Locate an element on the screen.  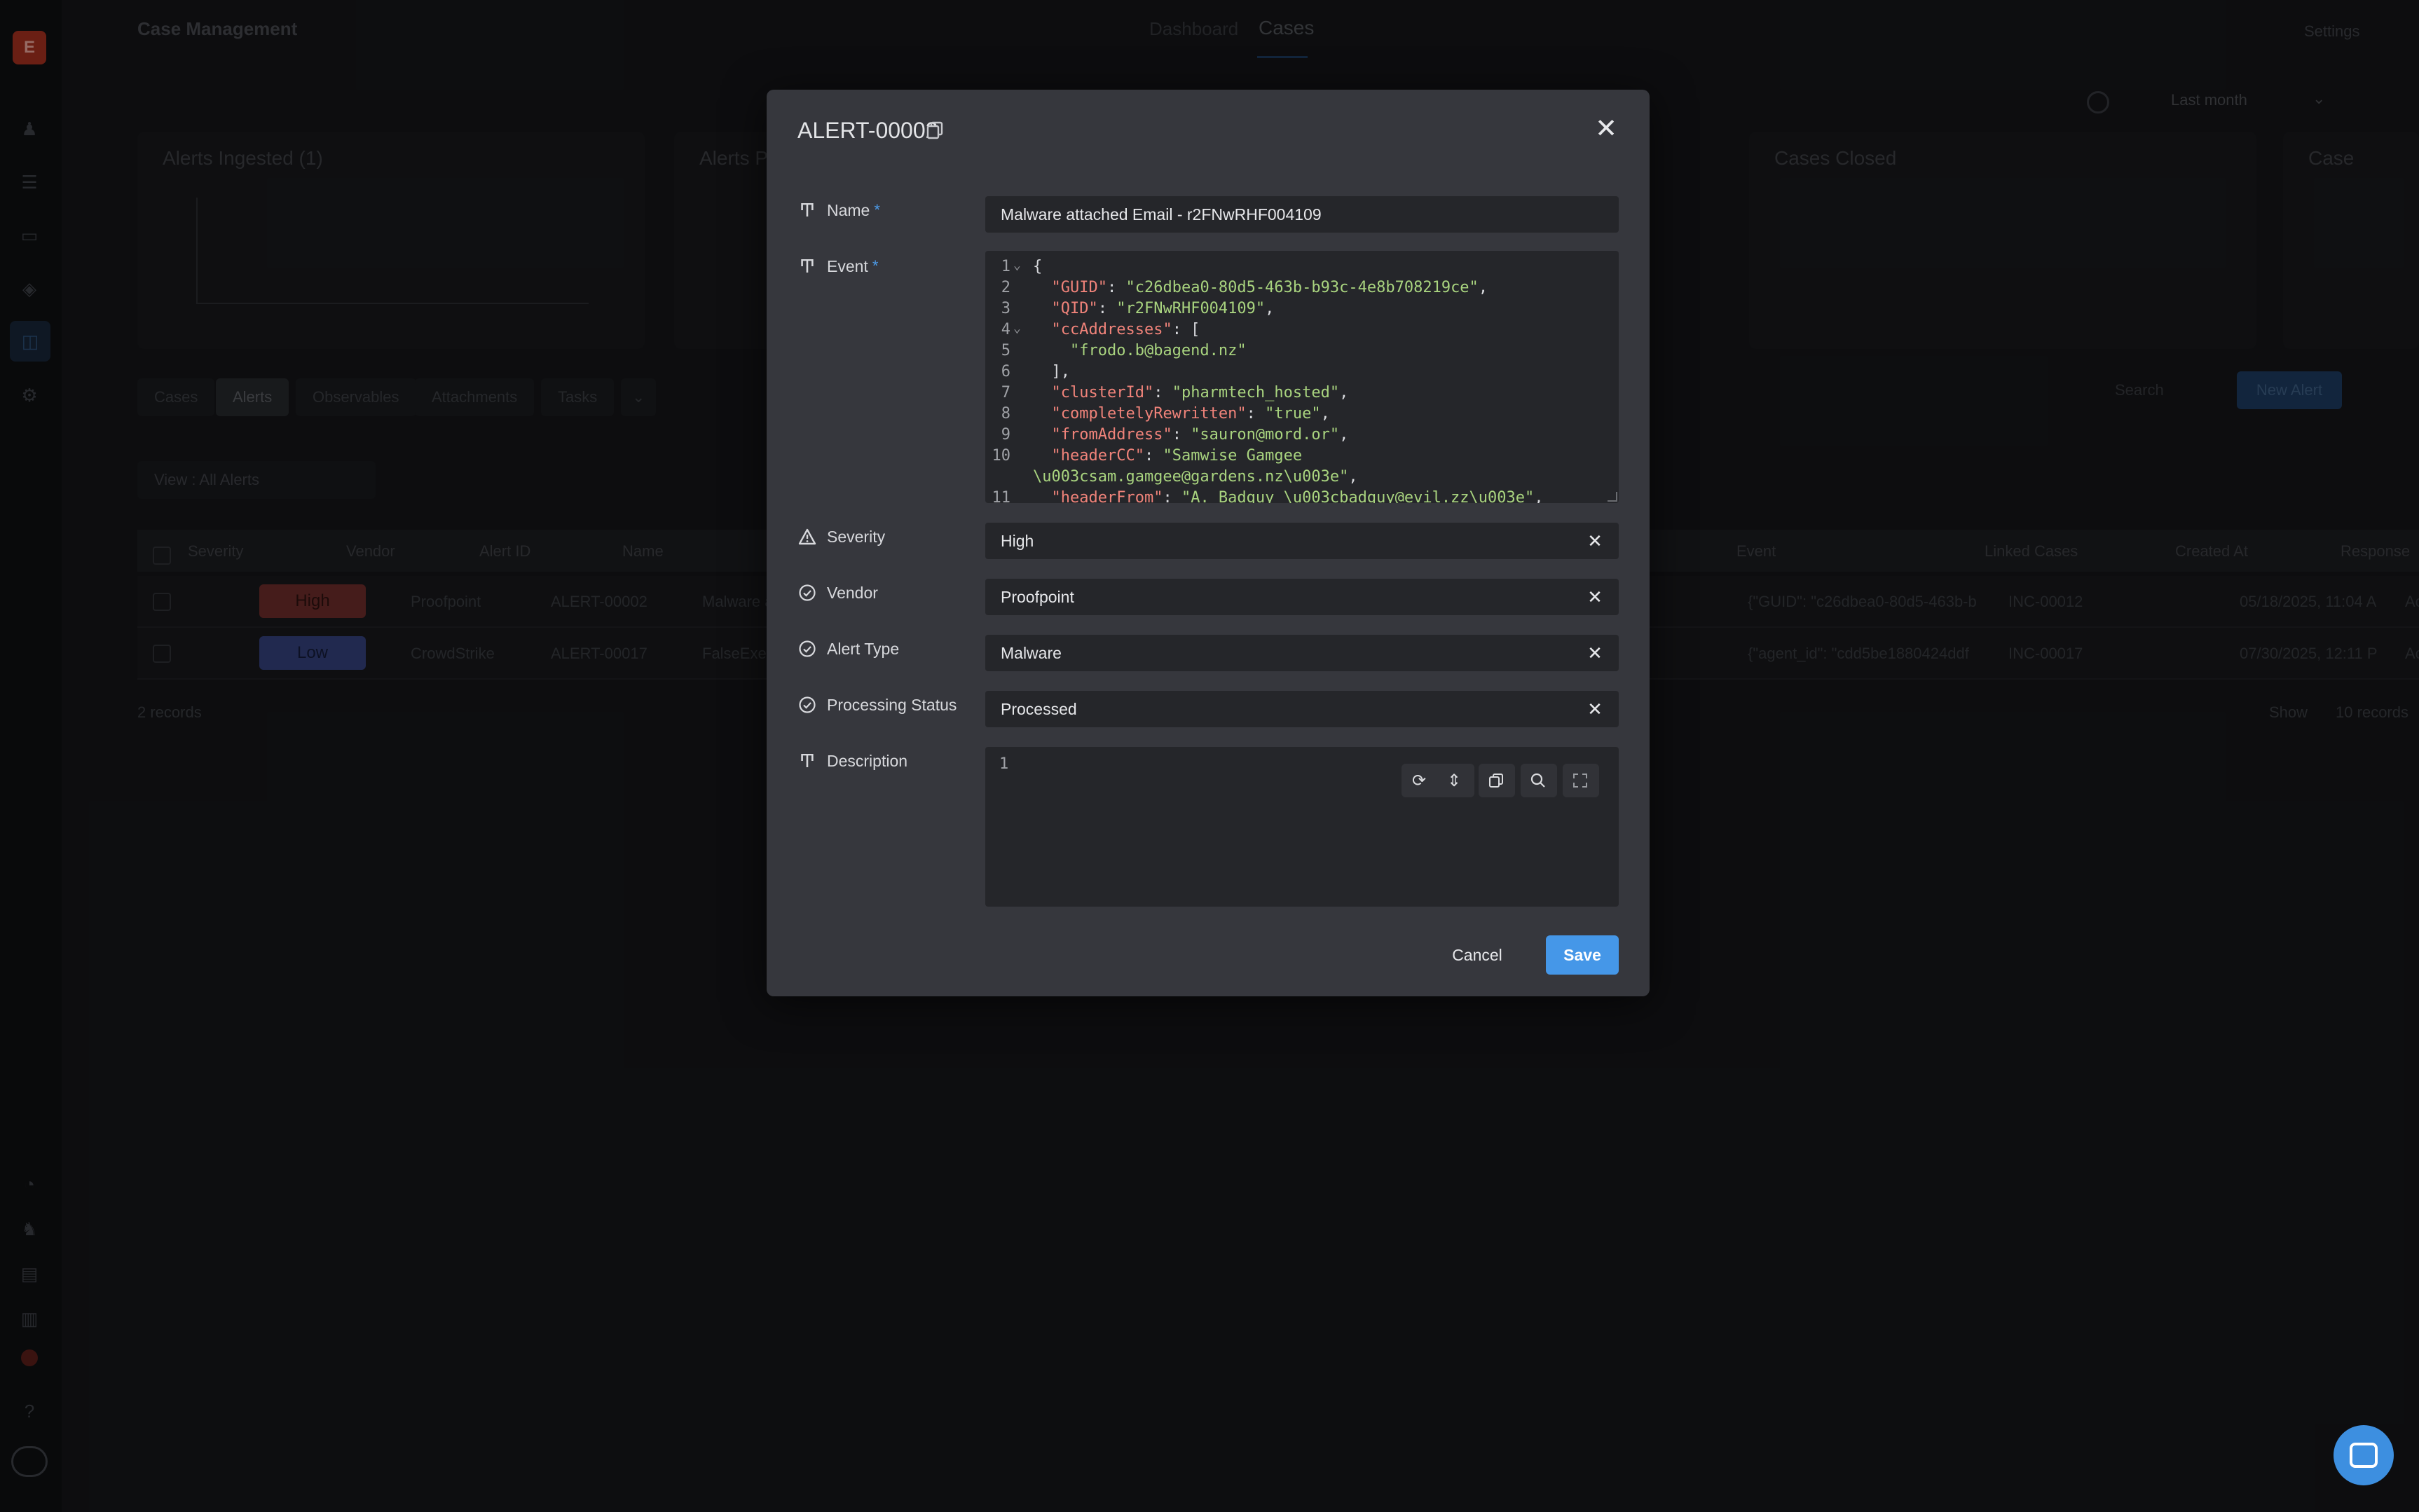
close-icon: ✕ is located at coordinates (1606, 129).